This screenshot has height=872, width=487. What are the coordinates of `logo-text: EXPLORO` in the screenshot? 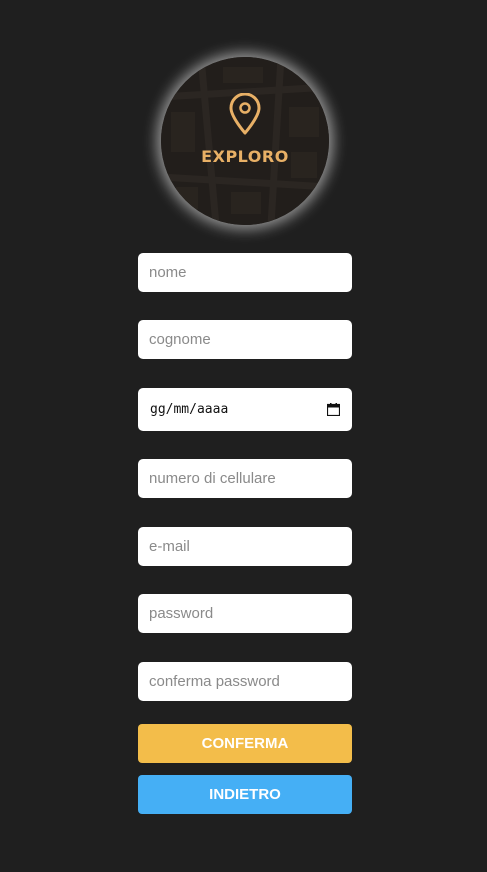 It's located at (245, 156).